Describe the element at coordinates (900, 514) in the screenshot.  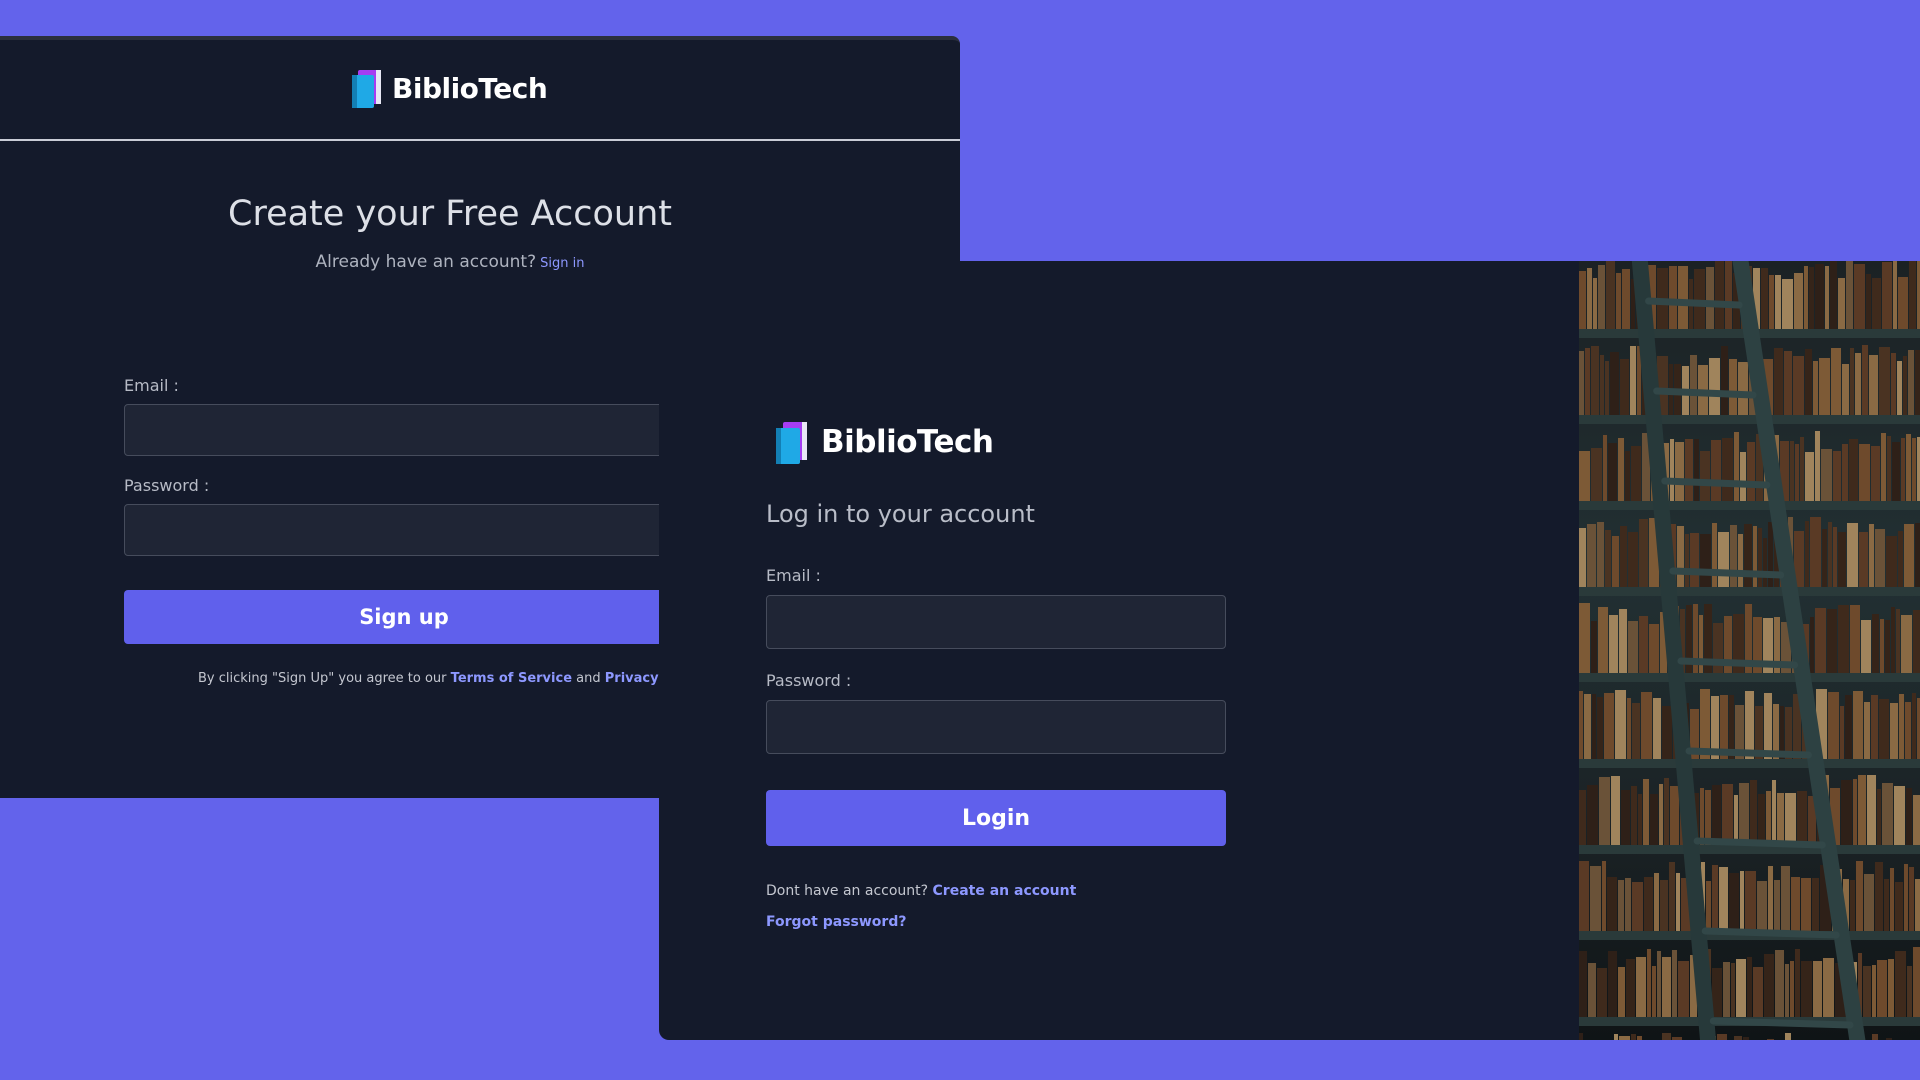
I see `login-title: Log in to your account` at that location.